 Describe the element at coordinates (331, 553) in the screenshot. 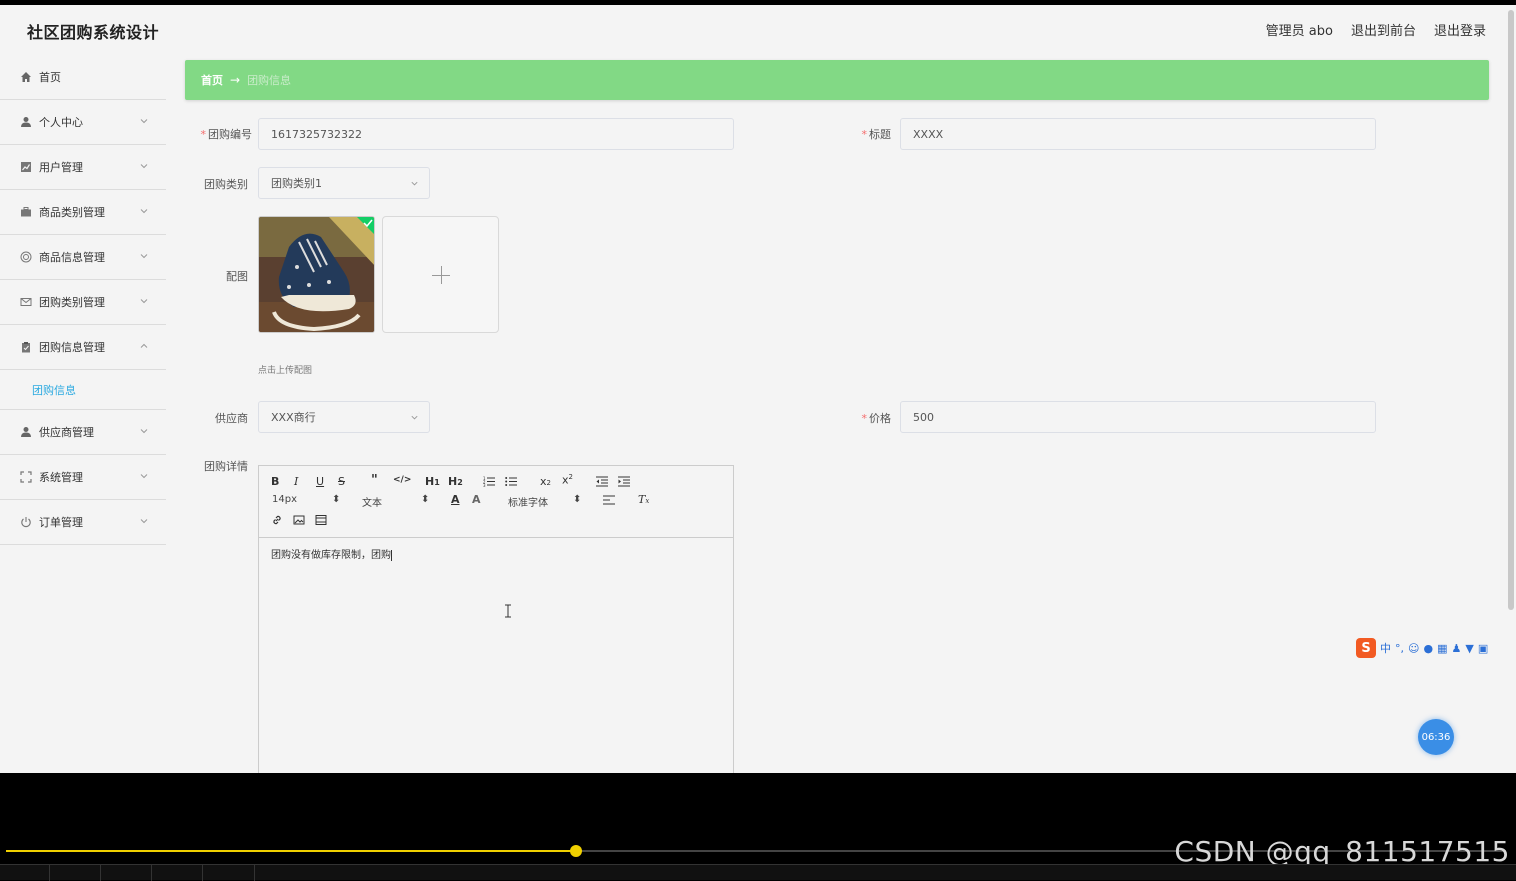

I see `editor-content: 团购没有做库存限制，团购` at that location.